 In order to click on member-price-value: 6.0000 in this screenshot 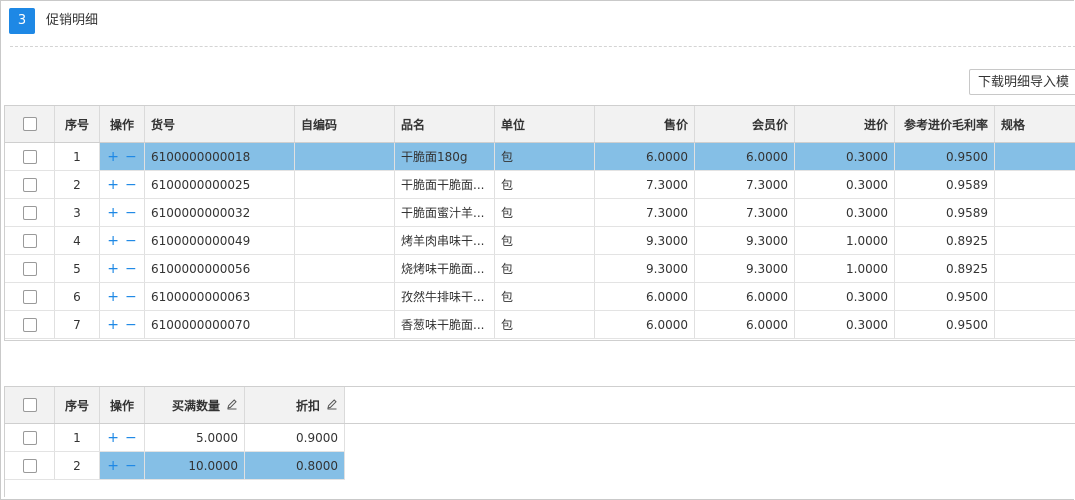, I will do `click(767, 296)`.